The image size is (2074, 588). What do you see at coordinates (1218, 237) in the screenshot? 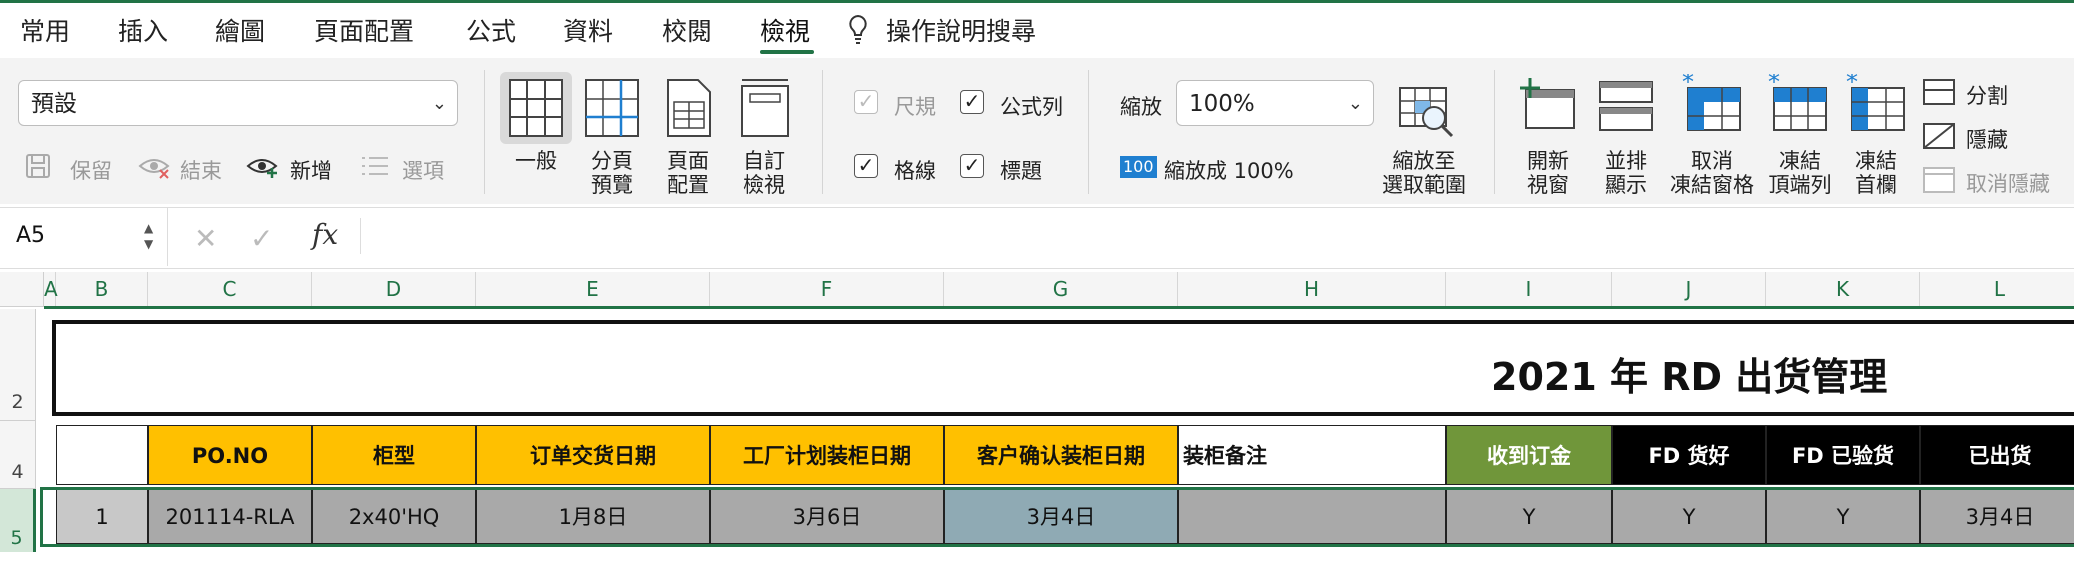
I see `formula-input` at bounding box center [1218, 237].